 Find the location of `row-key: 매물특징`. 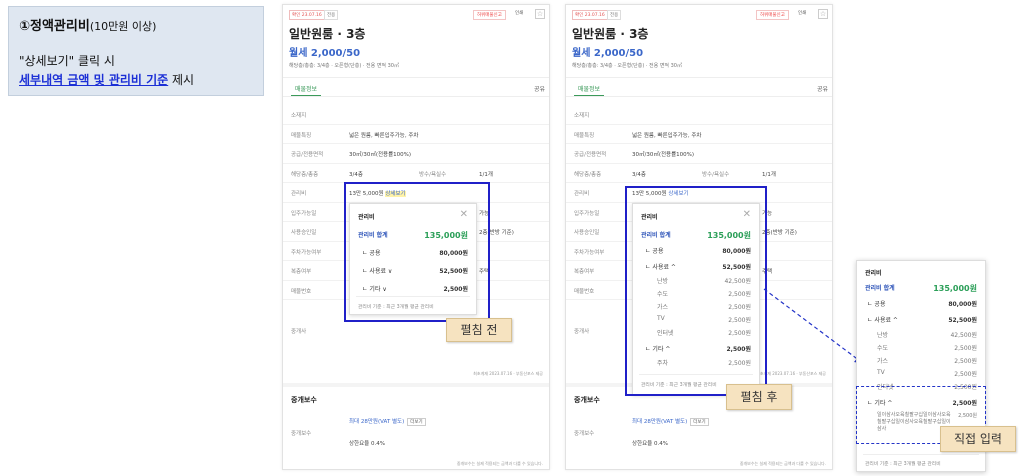

row-key: 매물특징 is located at coordinates (301, 135).